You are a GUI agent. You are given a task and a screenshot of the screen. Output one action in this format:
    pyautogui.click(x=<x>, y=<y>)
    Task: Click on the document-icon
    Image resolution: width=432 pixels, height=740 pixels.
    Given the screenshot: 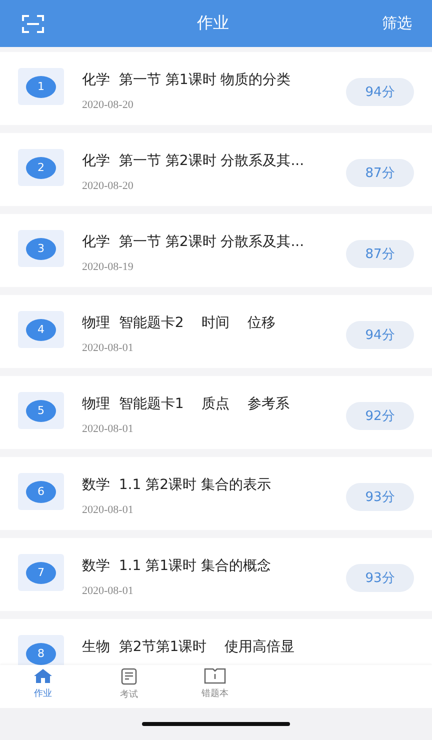 What is the action you would take?
    pyautogui.click(x=129, y=676)
    